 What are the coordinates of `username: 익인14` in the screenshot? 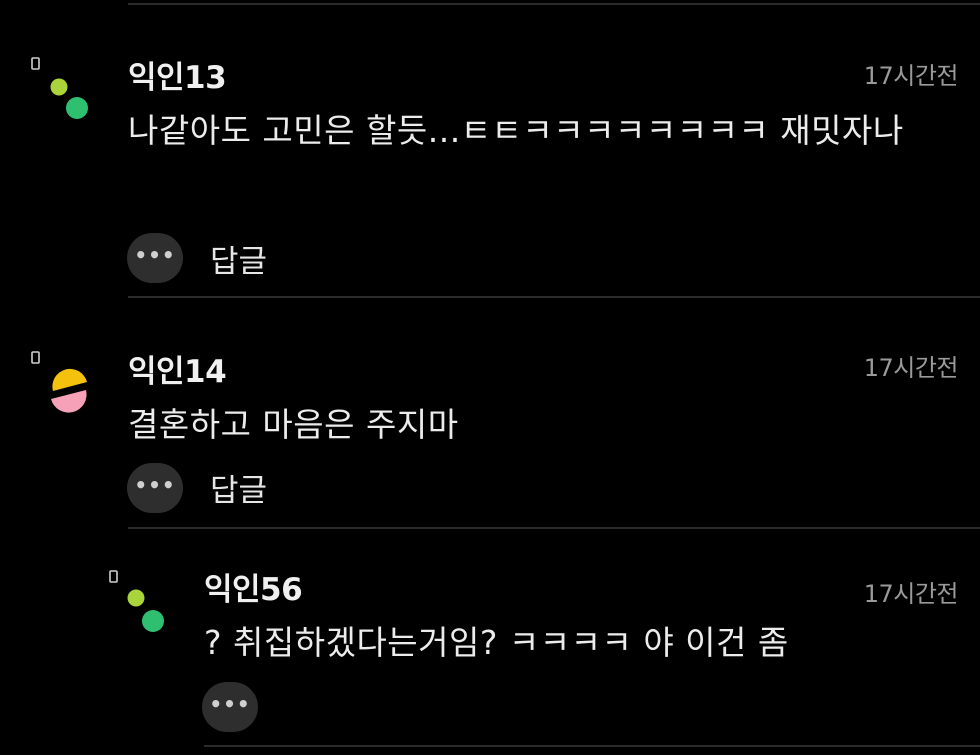 It's located at (177, 368).